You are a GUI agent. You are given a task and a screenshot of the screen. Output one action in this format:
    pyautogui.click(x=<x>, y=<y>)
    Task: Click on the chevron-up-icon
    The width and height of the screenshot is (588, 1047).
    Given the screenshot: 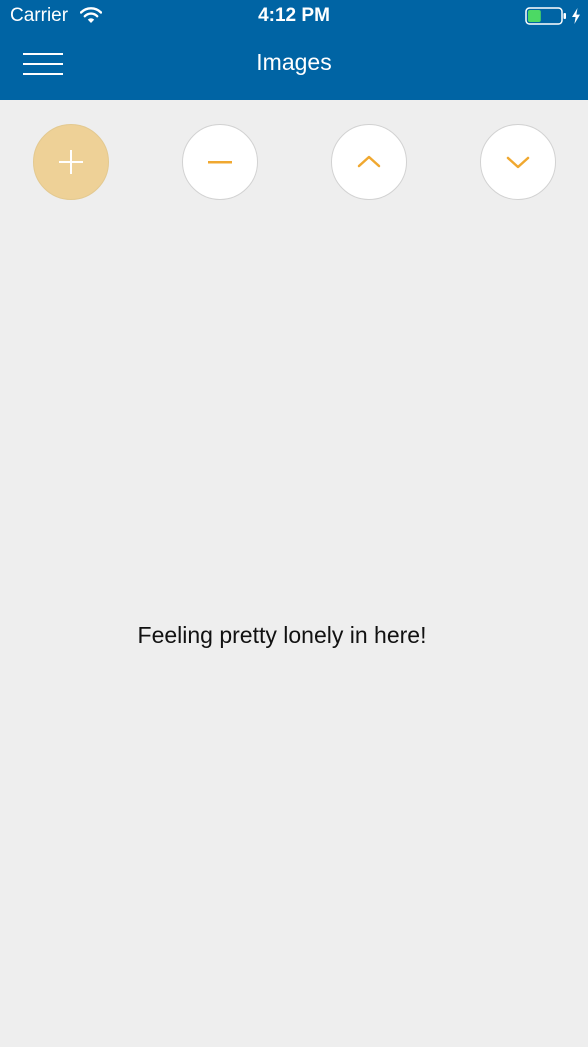 What is the action you would take?
    pyautogui.click(x=369, y=161)
    